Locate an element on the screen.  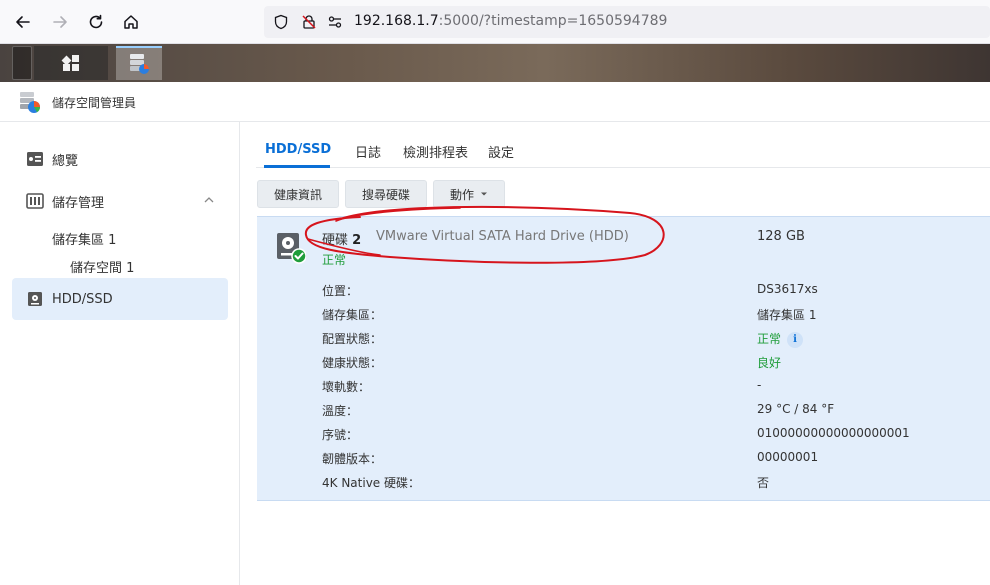
chevron-up-icon is located at coordinates (209, 200).